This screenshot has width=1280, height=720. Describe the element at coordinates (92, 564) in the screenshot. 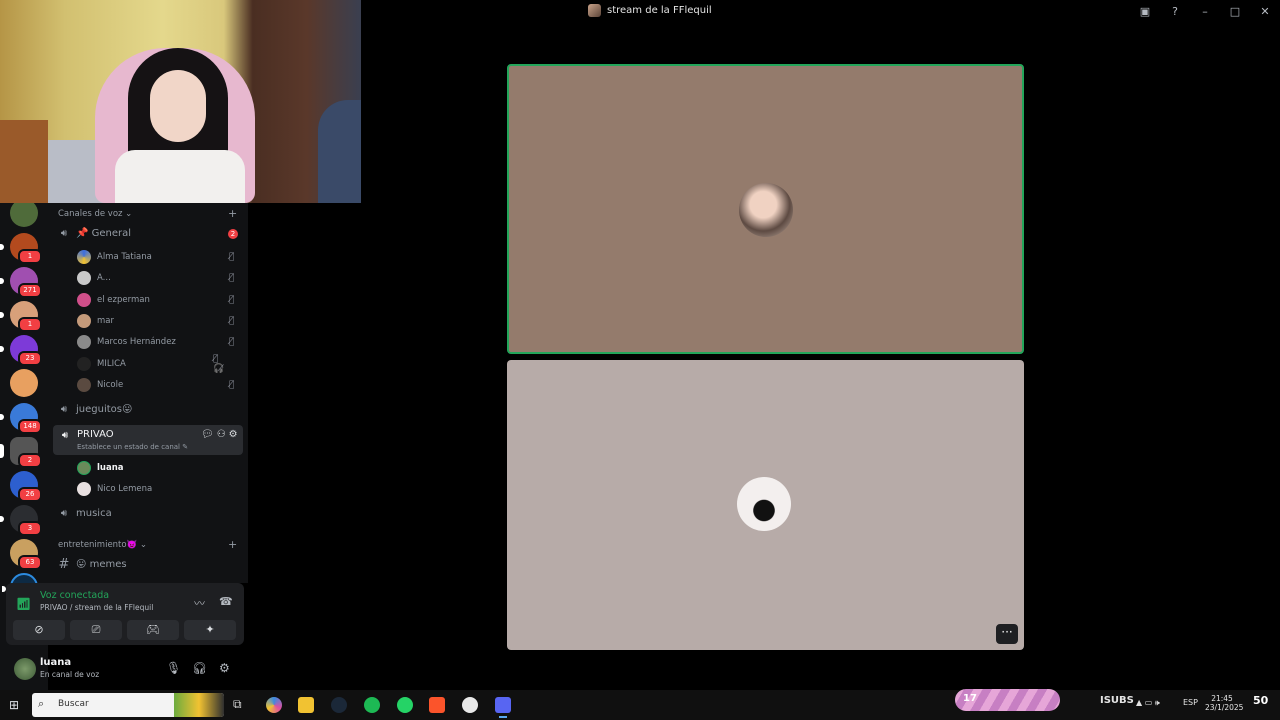

I see `text-channel-memes: # 😛 memes` at that location.